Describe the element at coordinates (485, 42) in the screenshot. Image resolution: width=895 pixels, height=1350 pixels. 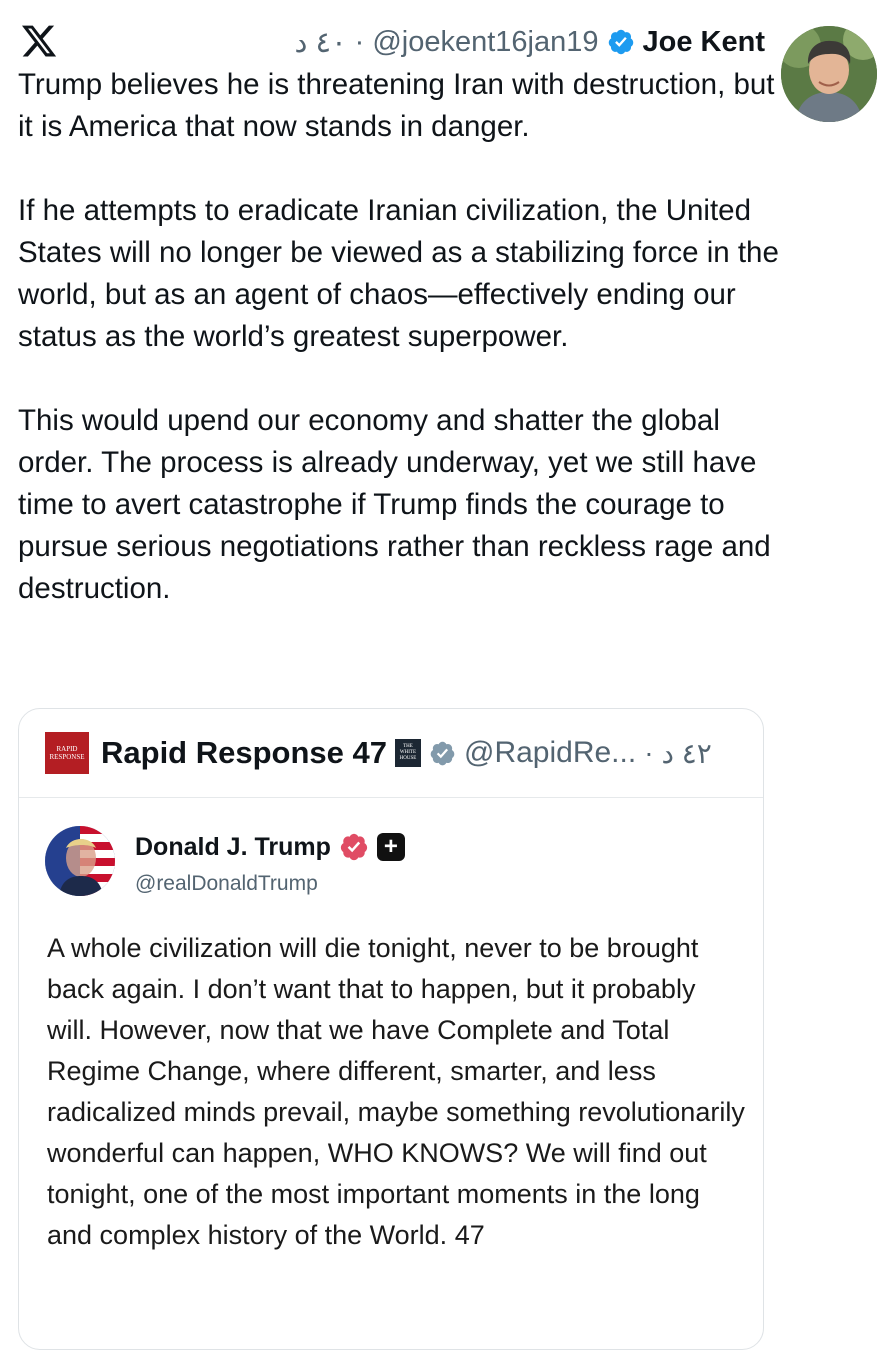
I see `author-handle: @joekent16jan19` at that location.